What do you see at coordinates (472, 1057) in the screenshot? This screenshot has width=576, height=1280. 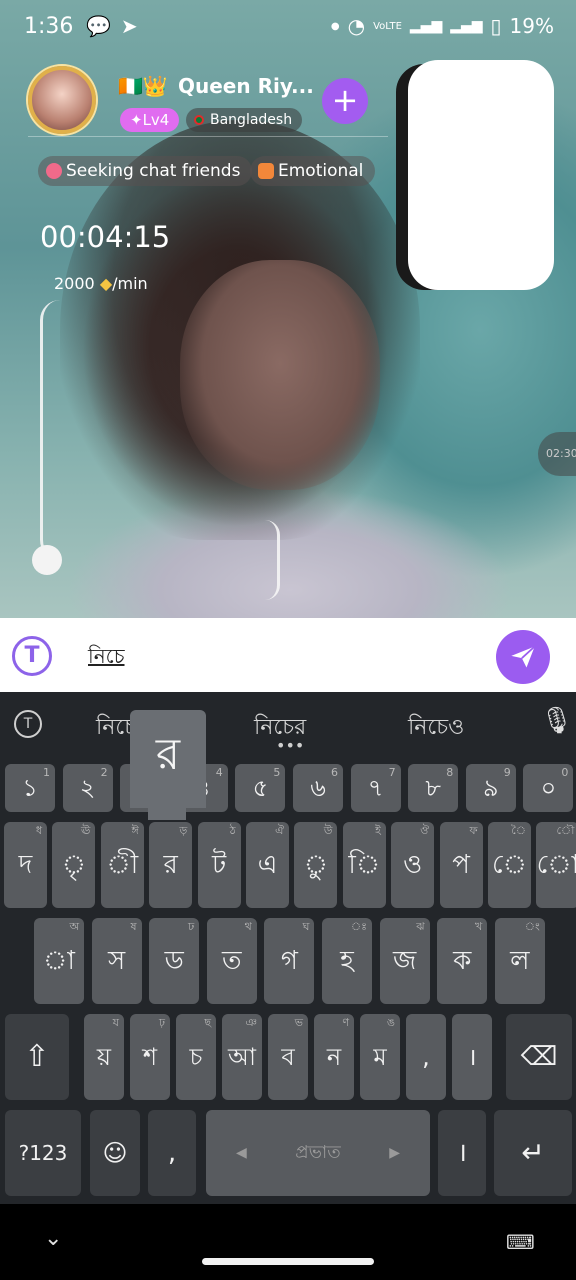 I see `key-row3-8: ।` at bounding box center [472, 1057].